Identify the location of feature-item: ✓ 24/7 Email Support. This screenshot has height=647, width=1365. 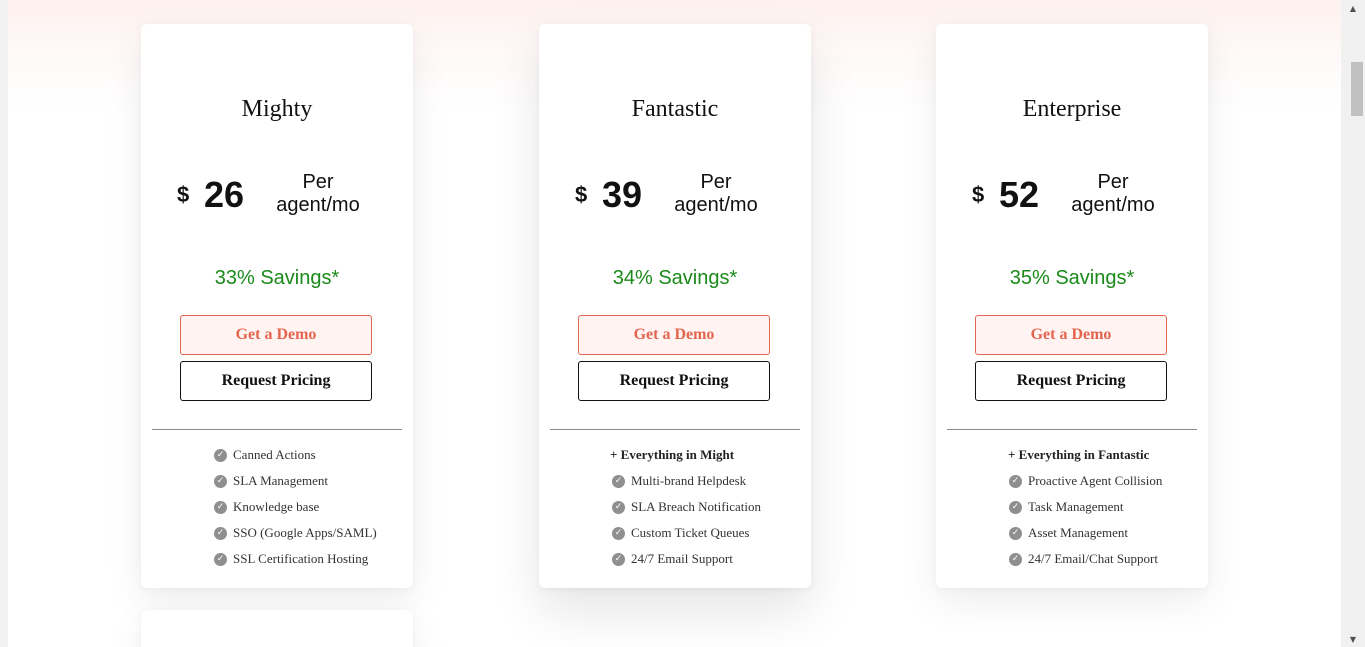
(675, 559).